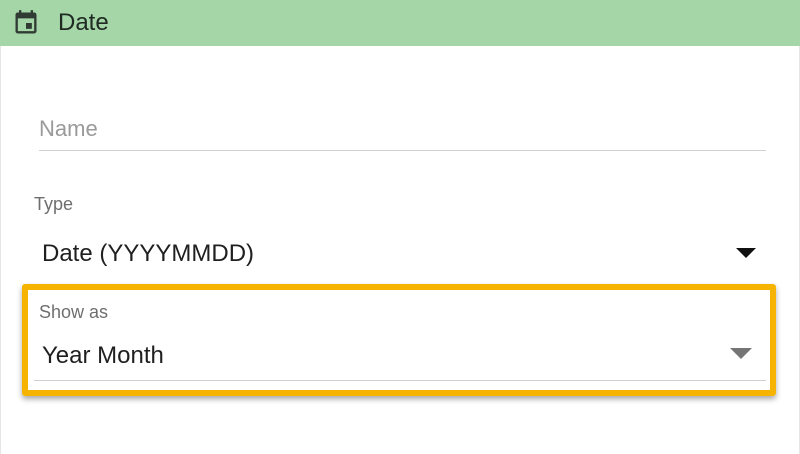 The width and height of the screenshot is (800, 454). Describe the element at coordinates (400, 358) in the screenshot. I see `show-as-select: Year Month` at that location.